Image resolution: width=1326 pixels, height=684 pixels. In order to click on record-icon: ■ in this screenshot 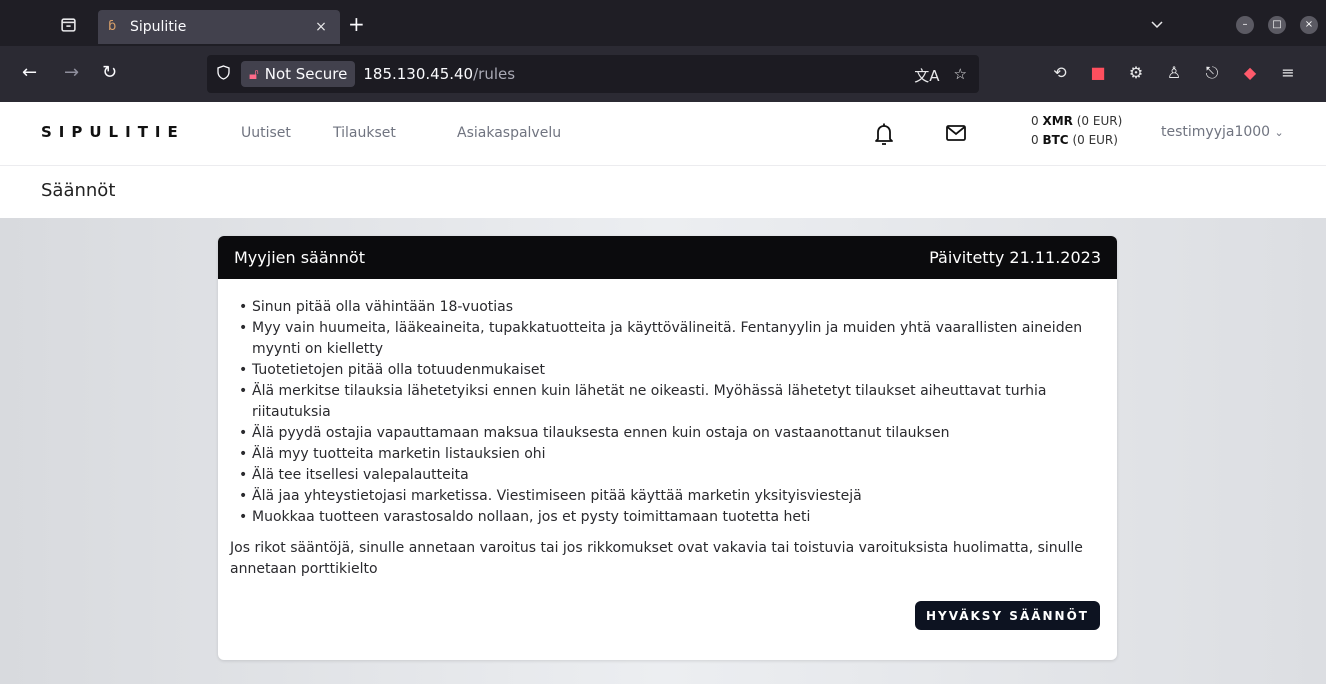, I will do `click(1098, 73)`.